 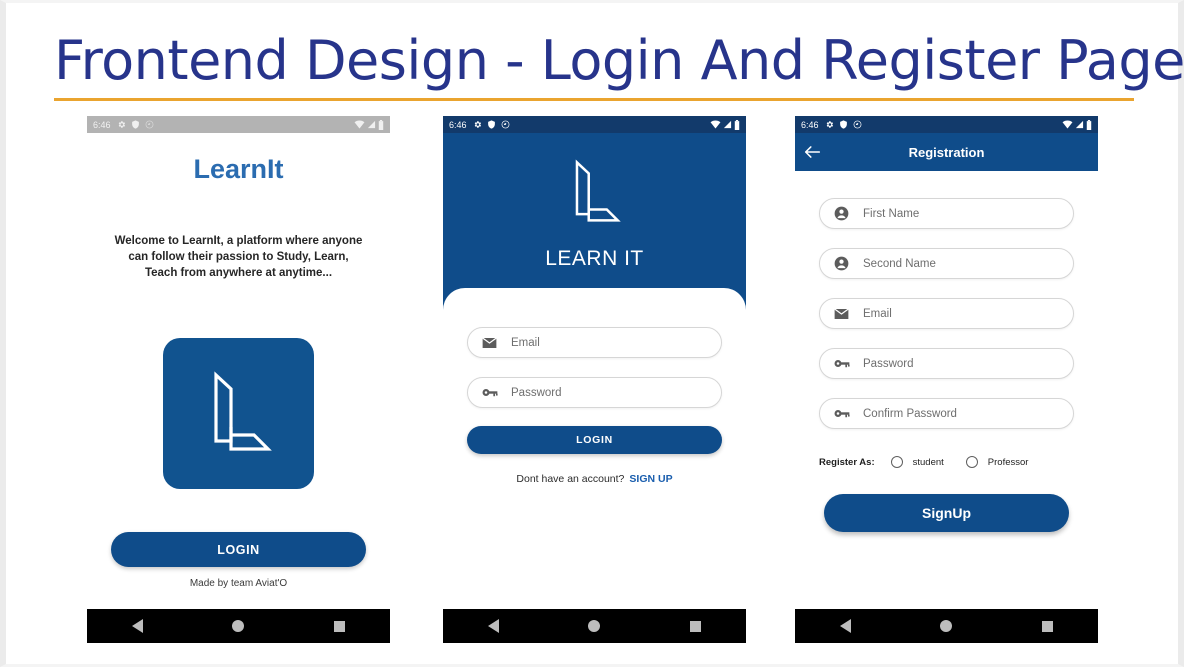 I want to click on email-field-placeholder: Email, so click(x=525, y=342).